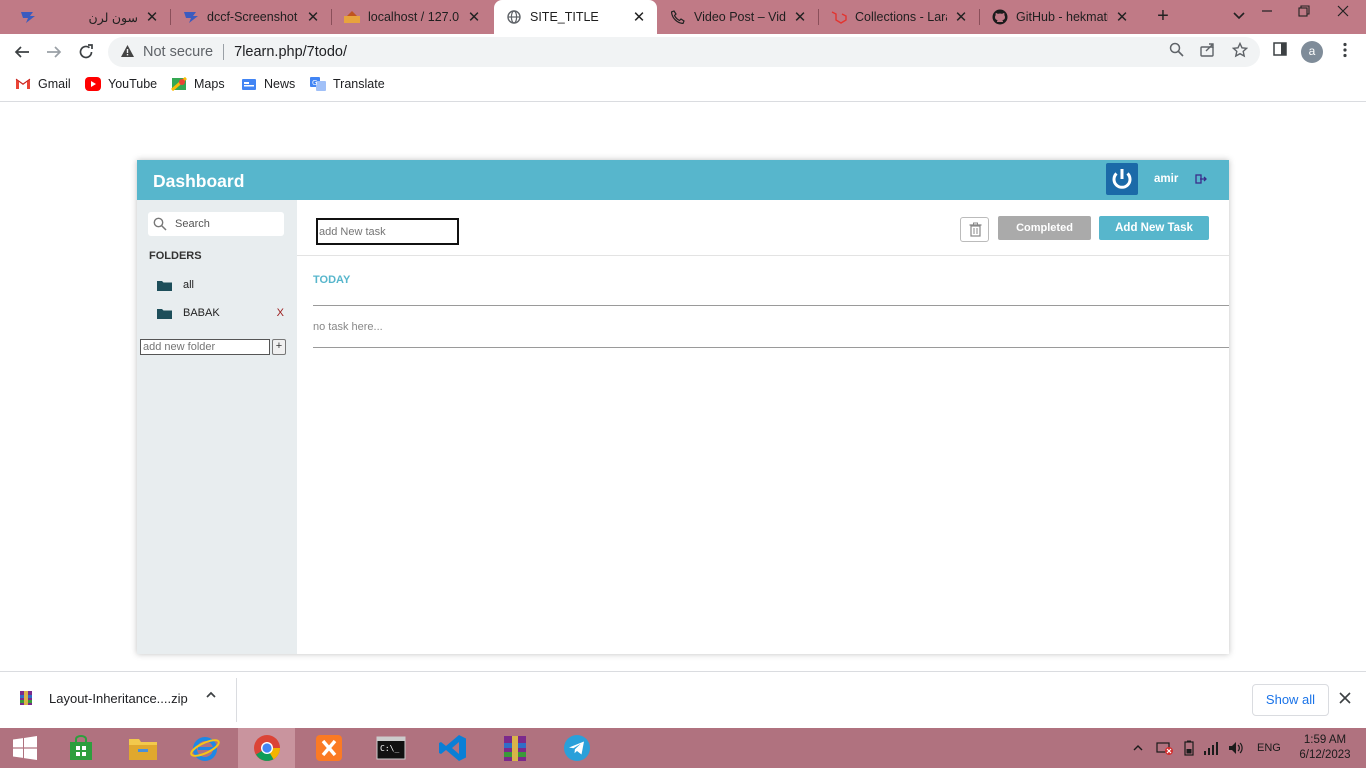 The height and width of the screenshot is (768, 1366). I want to click on power-icon, so click(1122, 179).